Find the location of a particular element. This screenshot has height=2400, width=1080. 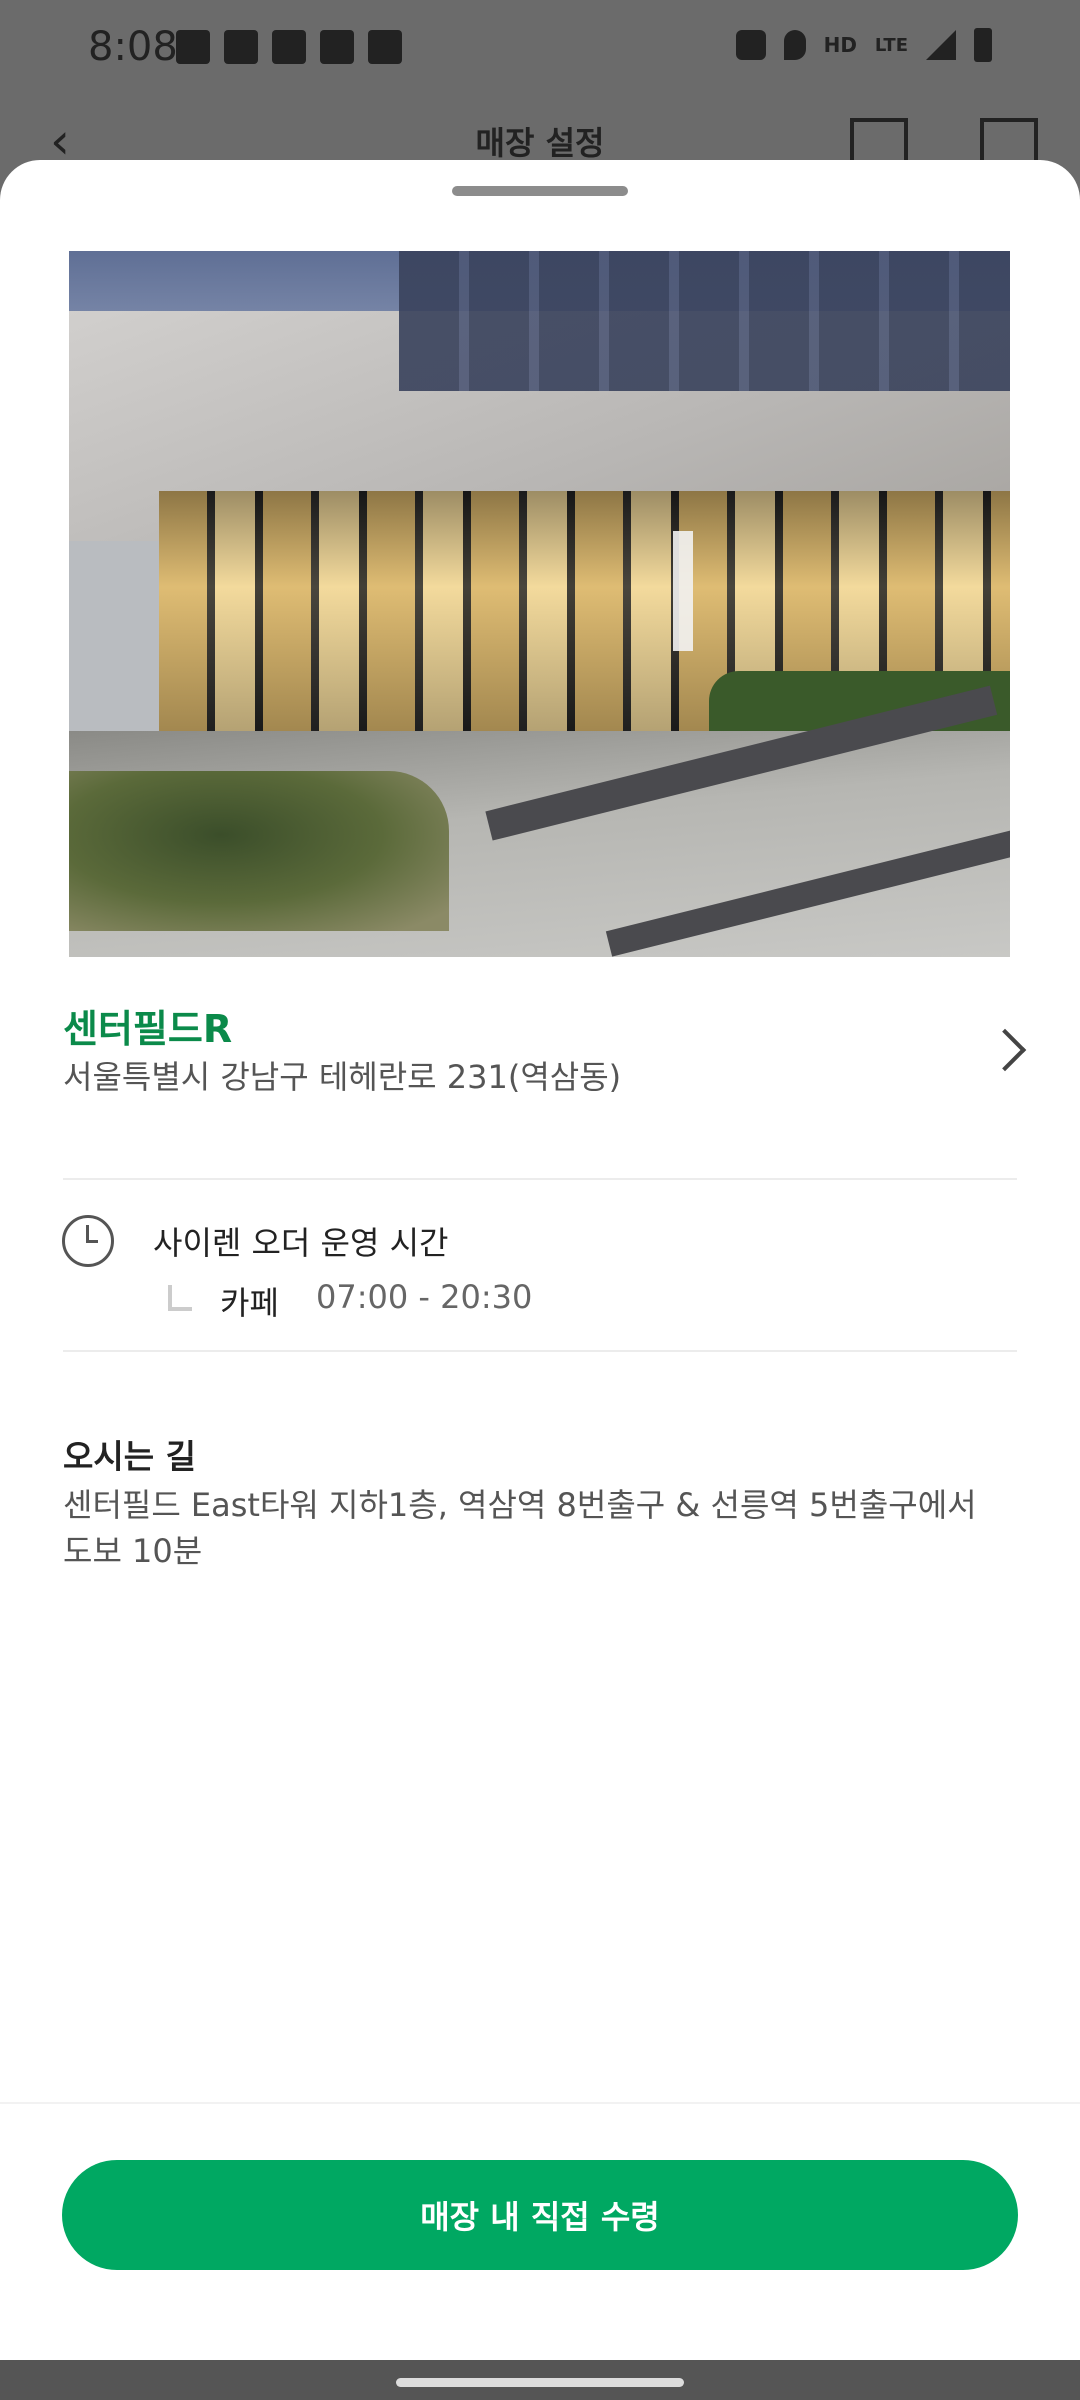

store-name: 센터필드R is located at coordinates (147, 1025).